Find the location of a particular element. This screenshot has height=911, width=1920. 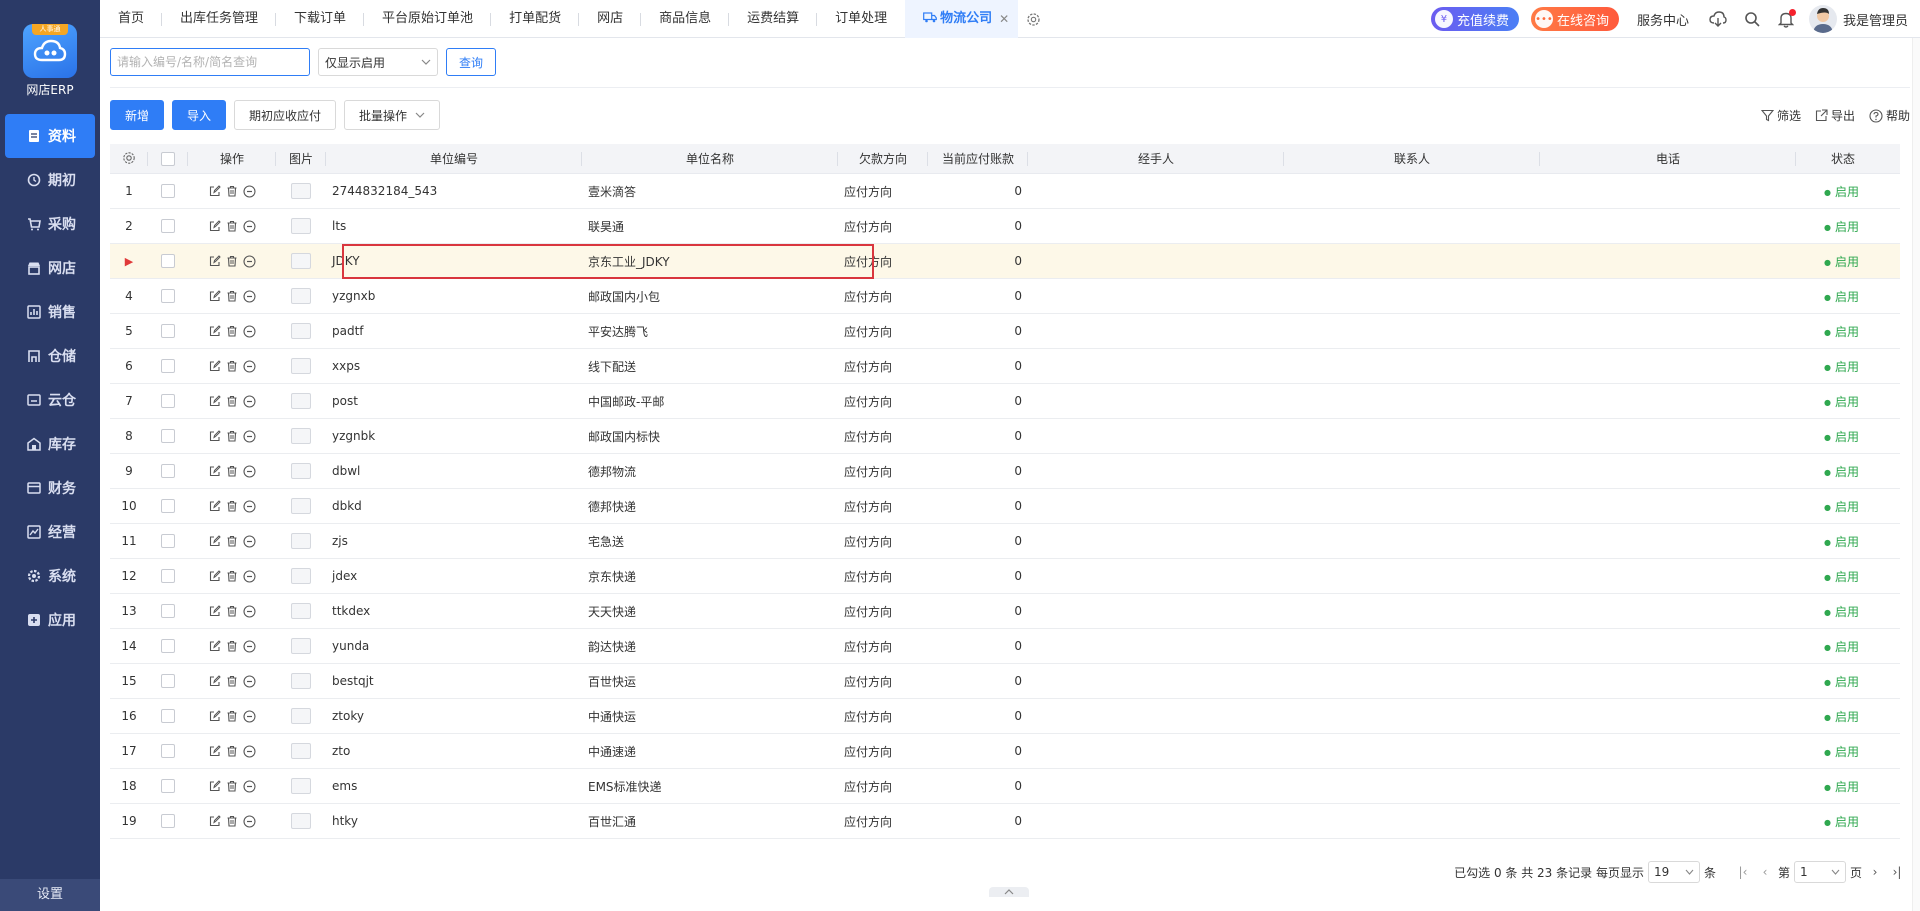

user-menu: 我是管理员 is located at coordinates (1858, 19).